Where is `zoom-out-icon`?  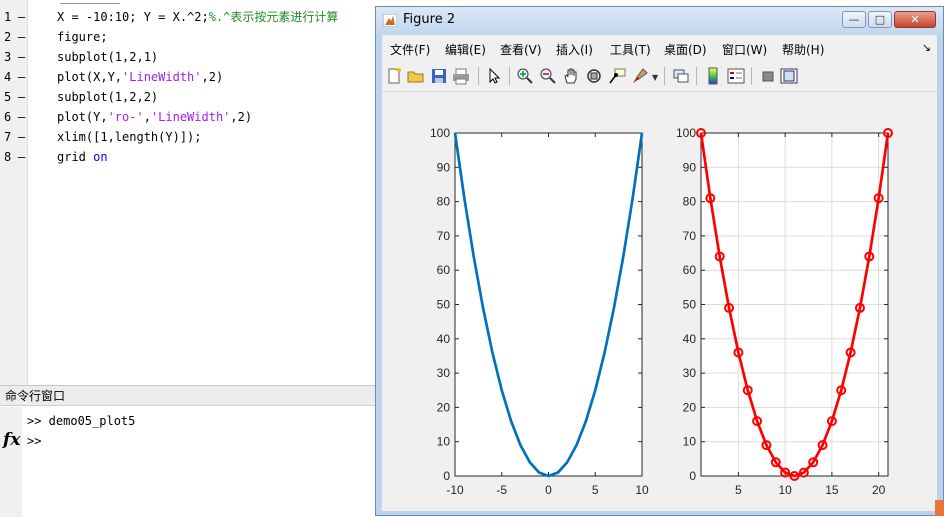
zoom-out-icon is located at coordinates (548, 76).